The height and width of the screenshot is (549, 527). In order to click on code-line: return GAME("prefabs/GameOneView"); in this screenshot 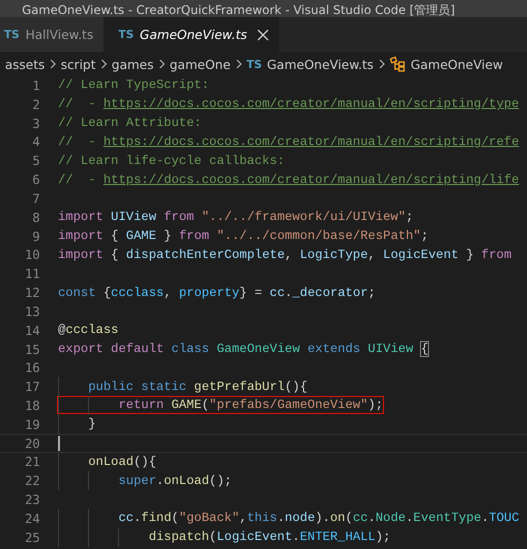, I will do `click(221, 405)`.